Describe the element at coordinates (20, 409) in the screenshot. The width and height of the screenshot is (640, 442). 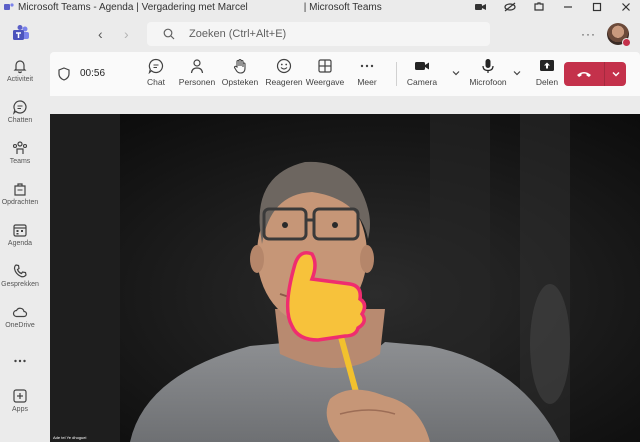
I see `rail-item-label: Apps` at that location.